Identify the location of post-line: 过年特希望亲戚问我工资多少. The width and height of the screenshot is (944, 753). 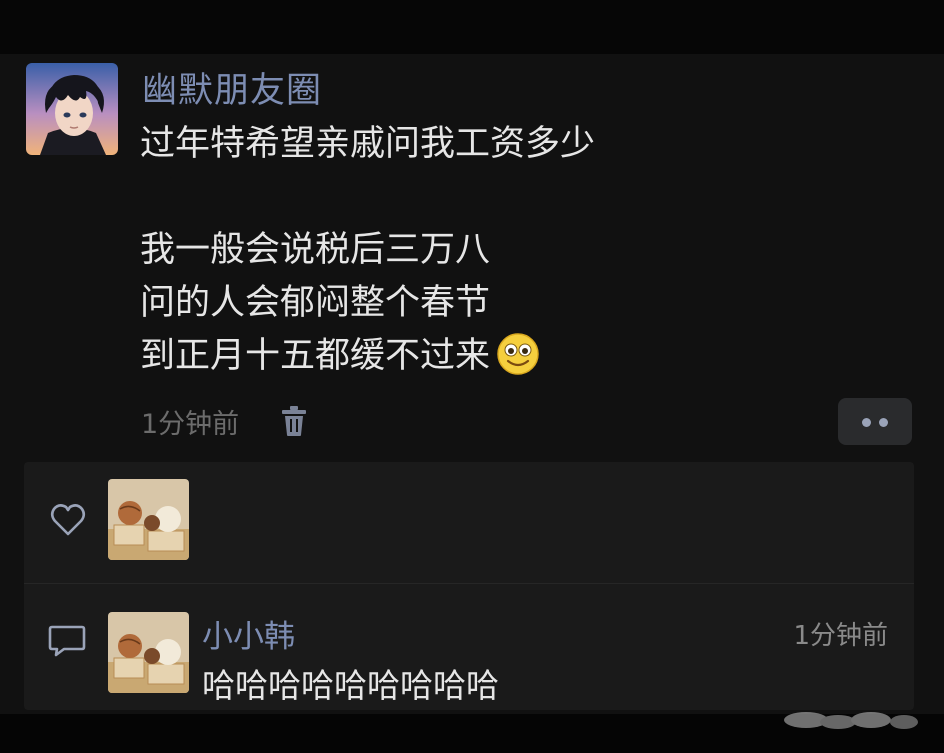
(368, 144).